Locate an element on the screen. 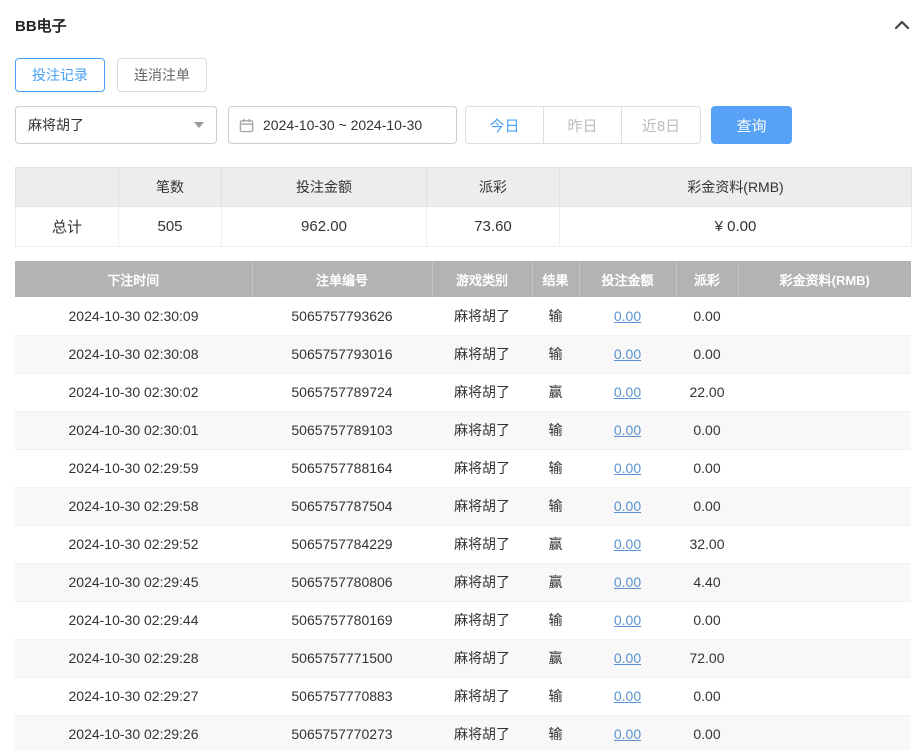 The height and width of the screenshot is (750, 915). today-button: 今日 is located at coordinates (505, 125).